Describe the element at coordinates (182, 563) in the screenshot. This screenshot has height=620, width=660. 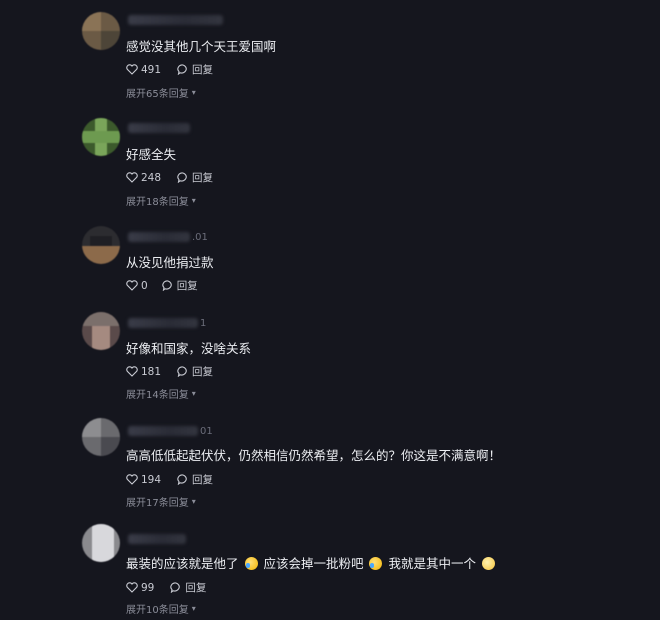
I see `comment-text-part: 最装的应该就是他了` at that location.